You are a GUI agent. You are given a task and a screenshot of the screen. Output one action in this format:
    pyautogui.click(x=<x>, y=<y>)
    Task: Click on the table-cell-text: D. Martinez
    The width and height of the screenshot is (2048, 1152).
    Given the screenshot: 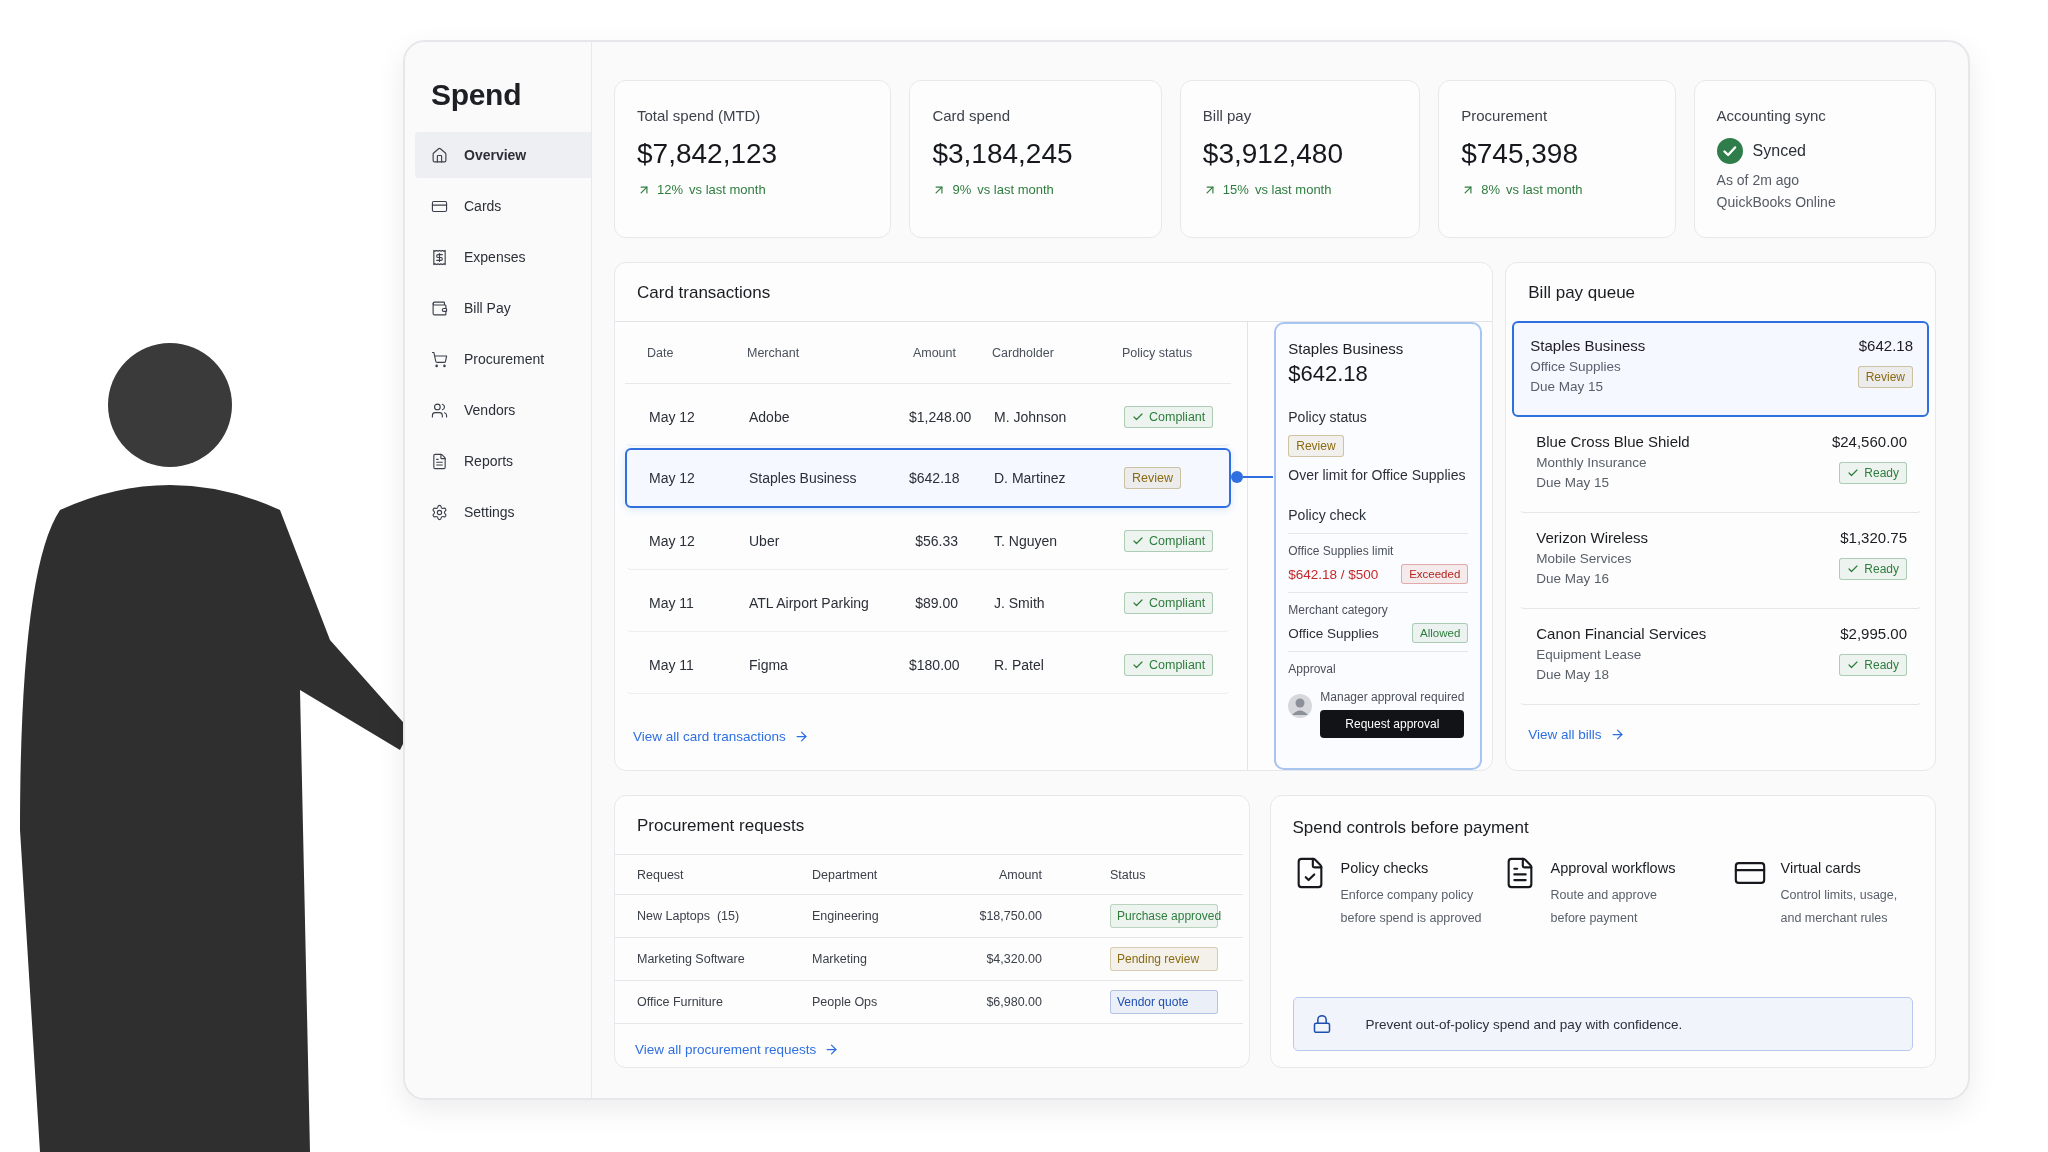 What is the action you would take?
    pyautogui.click(x=1030, y=478)
    